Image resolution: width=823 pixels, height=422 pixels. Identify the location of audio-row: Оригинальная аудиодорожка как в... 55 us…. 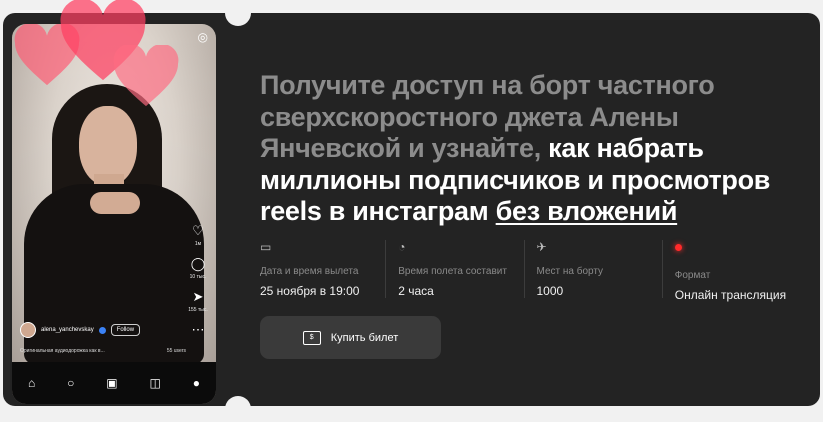
(103, 351).